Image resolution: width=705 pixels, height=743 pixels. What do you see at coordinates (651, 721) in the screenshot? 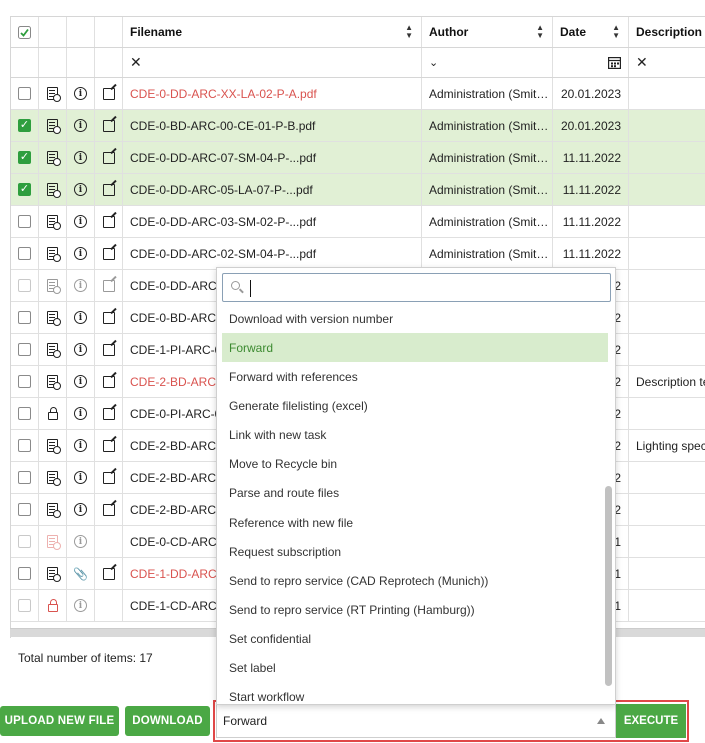
I see `execute-button: EXECUTE` at bounding box center [651, 721].